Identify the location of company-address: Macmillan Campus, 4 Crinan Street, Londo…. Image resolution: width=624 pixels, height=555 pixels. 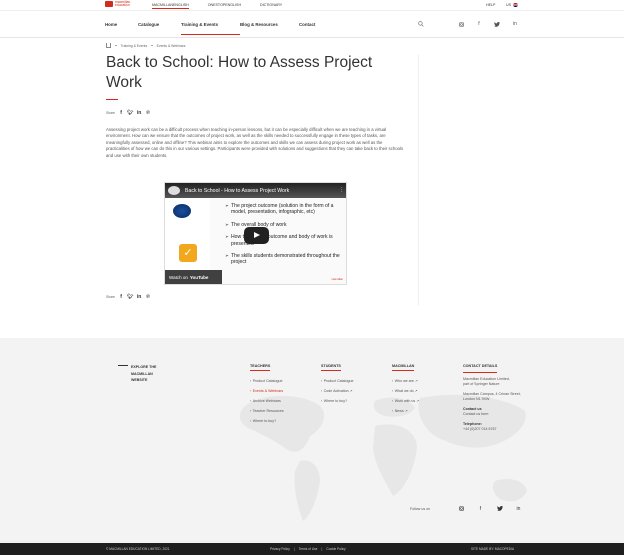
(492, 396).